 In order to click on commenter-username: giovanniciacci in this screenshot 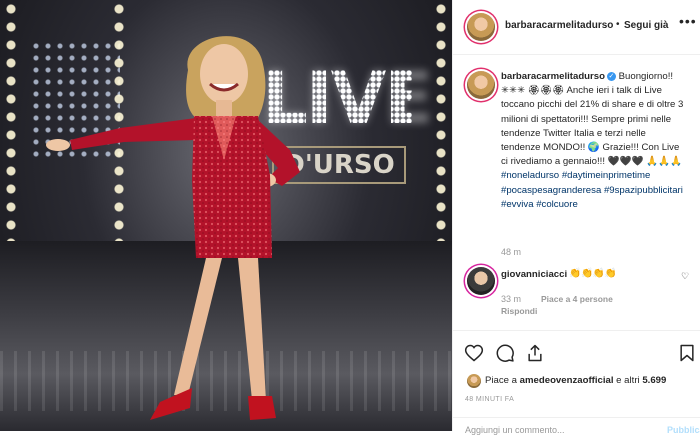, I will do `click(534, 274)`.